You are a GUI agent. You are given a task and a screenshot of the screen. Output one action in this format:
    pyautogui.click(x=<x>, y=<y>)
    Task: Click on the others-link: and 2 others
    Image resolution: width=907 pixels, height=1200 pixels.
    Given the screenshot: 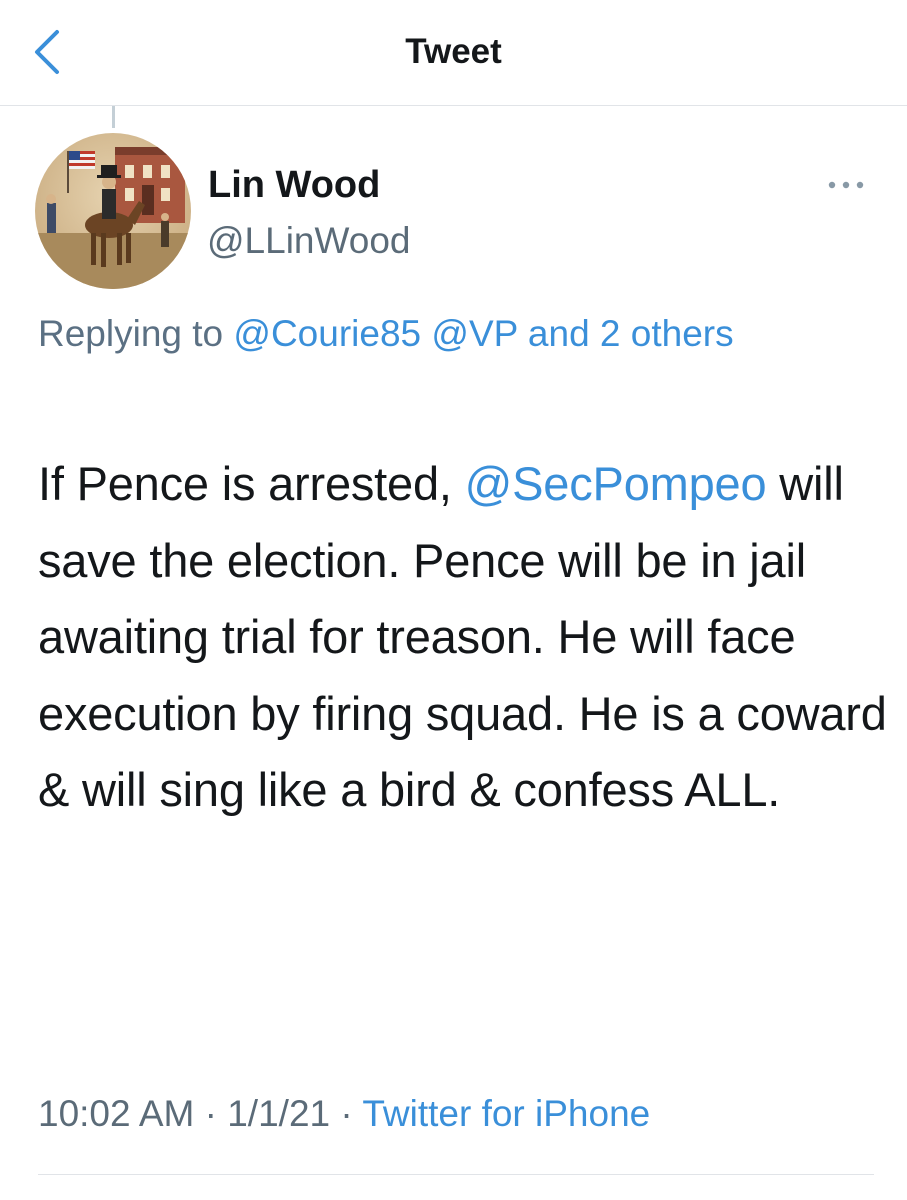 What is the action you would take?
    pyautogui.click(x=631, y=333)
    